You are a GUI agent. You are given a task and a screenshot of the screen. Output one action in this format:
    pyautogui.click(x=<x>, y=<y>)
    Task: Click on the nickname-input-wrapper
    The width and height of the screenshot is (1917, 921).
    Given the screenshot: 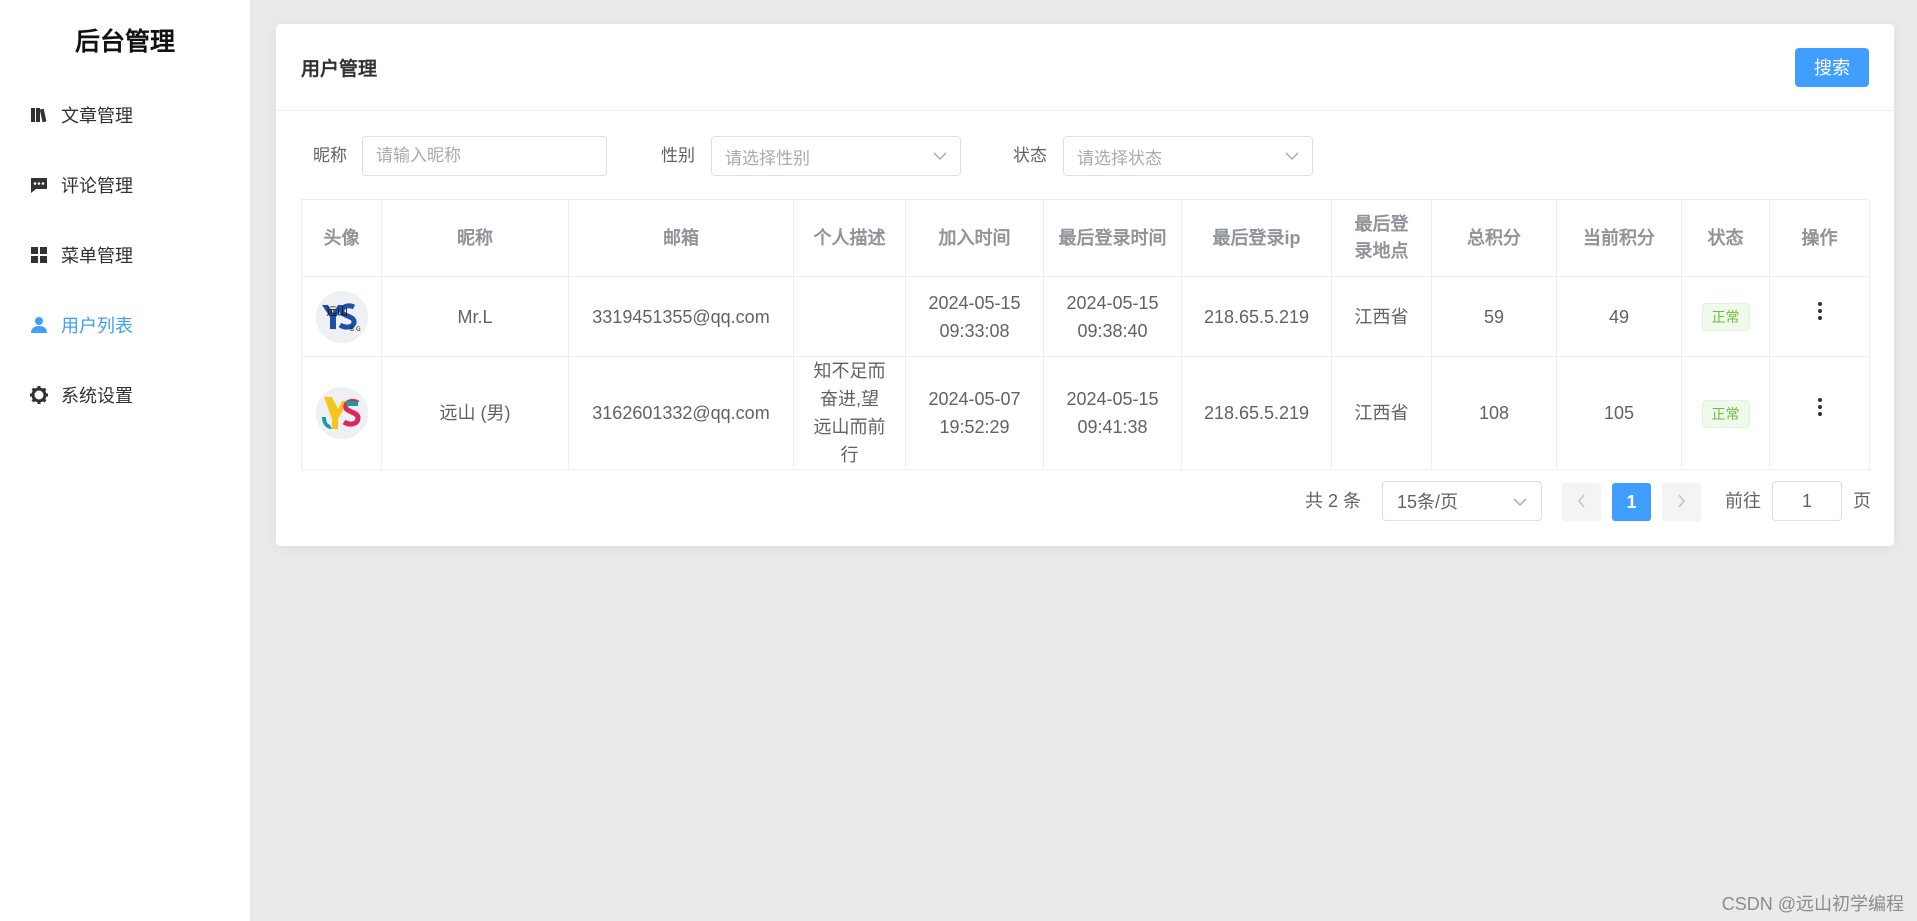 What is the action you would take?
    pyautogui.click(x=484, y=156)
    